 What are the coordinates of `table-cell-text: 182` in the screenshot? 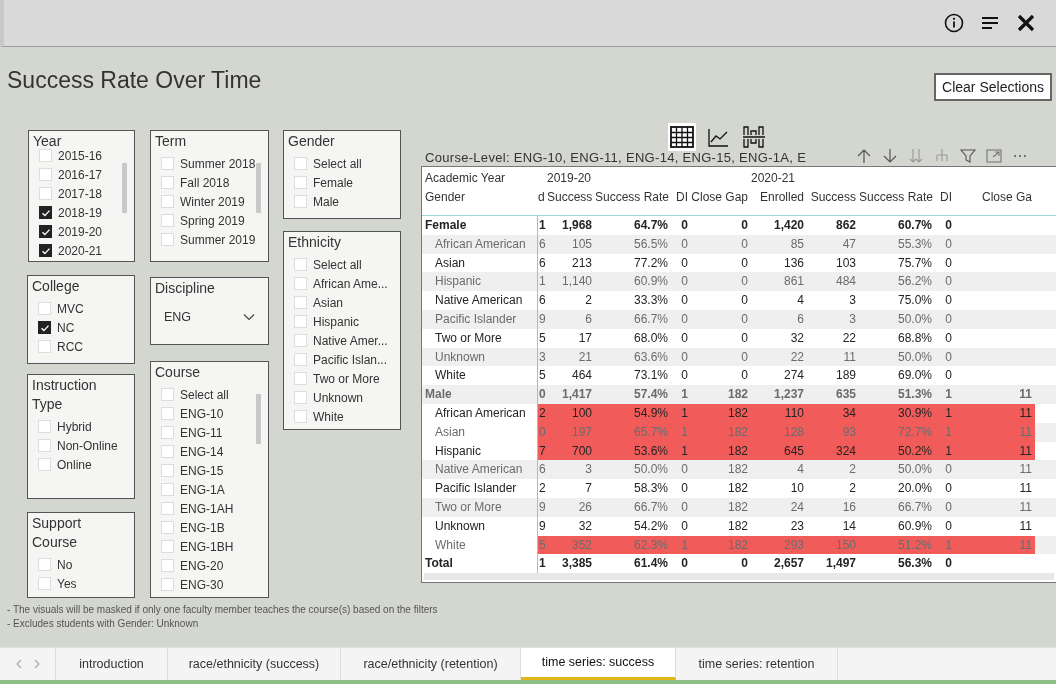 It's located at (737, 489).